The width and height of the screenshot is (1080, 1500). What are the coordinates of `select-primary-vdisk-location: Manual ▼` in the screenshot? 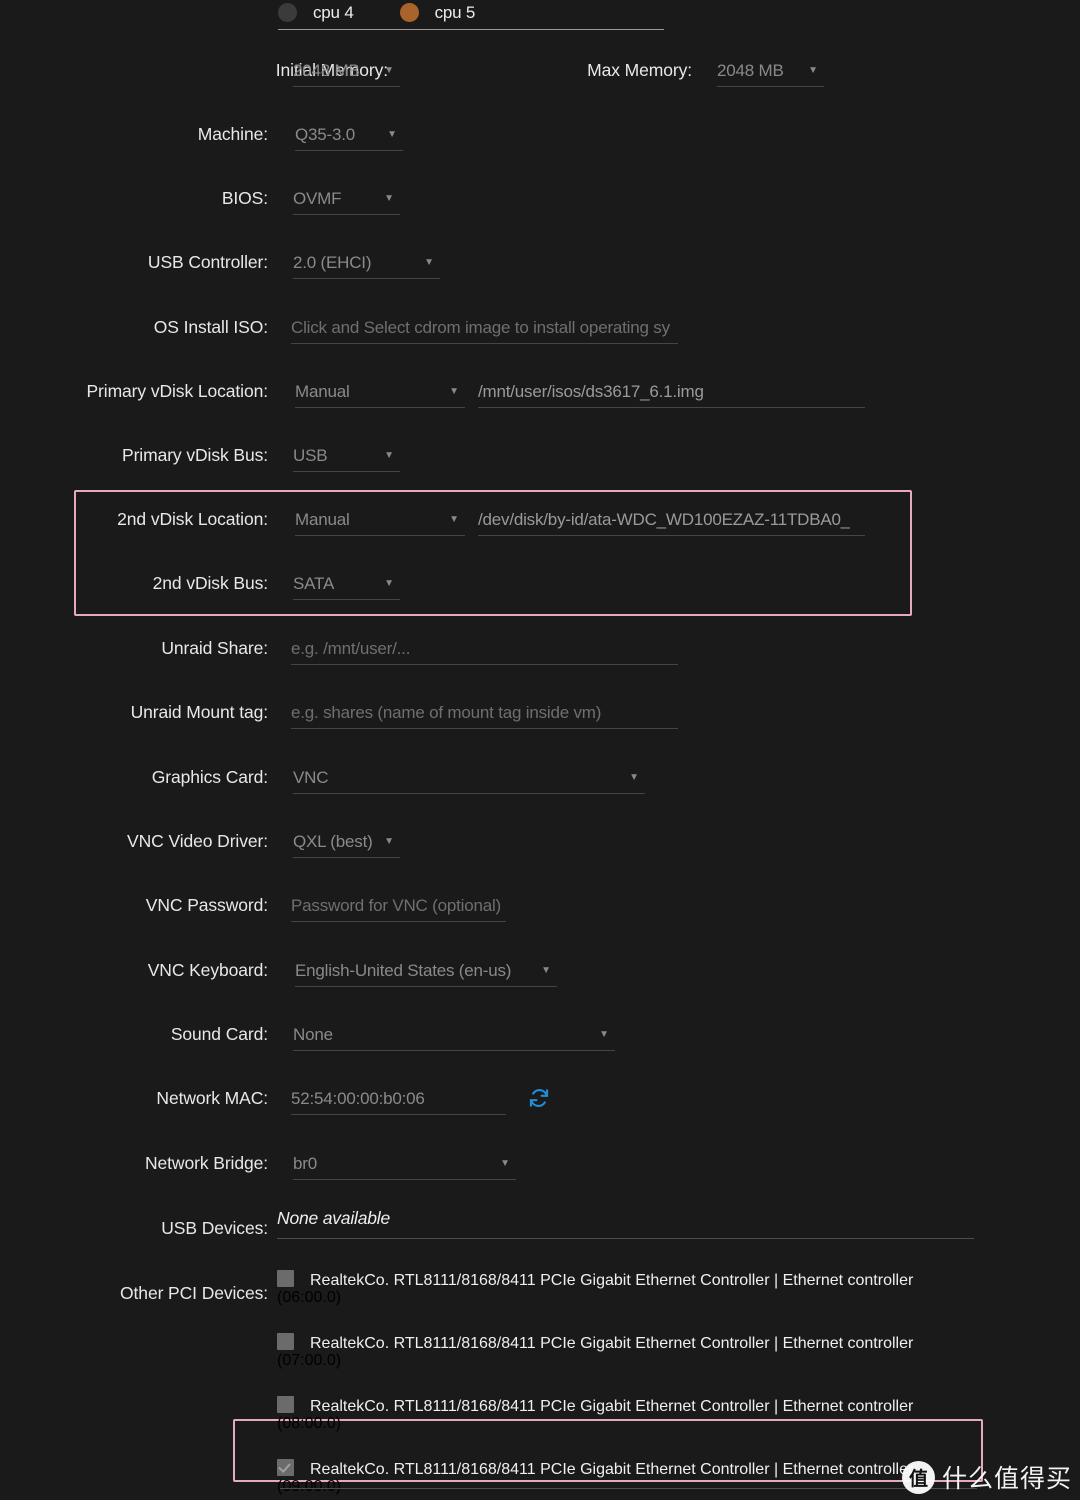 It's located at (380, 392).